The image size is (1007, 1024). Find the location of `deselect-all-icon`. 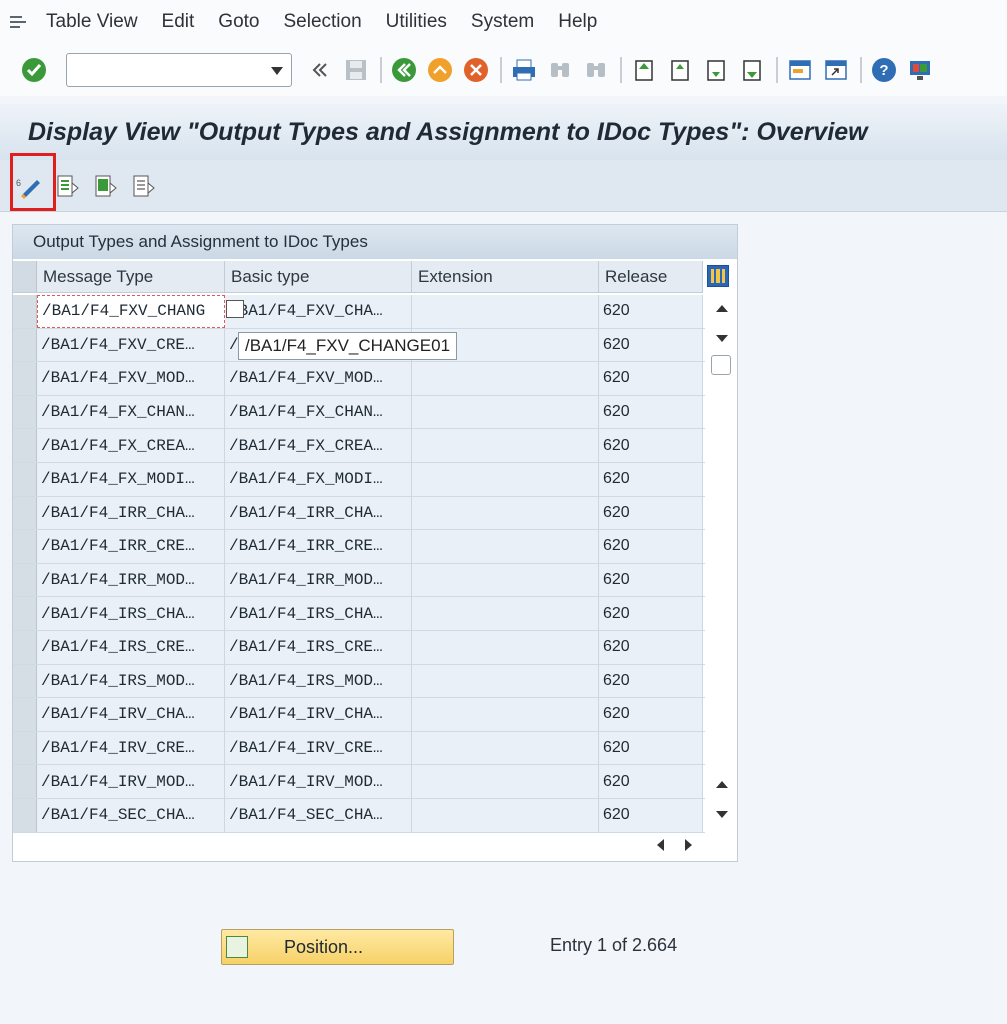

deselect-all-icon is located at coordinates (143, 186).